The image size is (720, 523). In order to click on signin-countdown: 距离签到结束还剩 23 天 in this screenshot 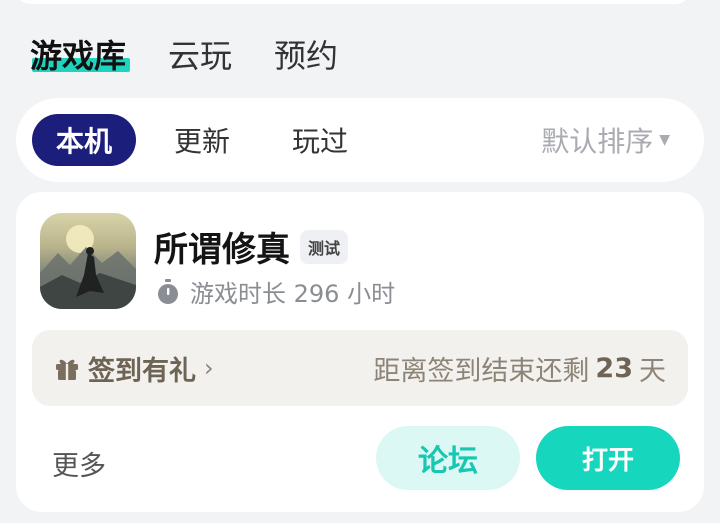, I will do `click(519, 368)`.